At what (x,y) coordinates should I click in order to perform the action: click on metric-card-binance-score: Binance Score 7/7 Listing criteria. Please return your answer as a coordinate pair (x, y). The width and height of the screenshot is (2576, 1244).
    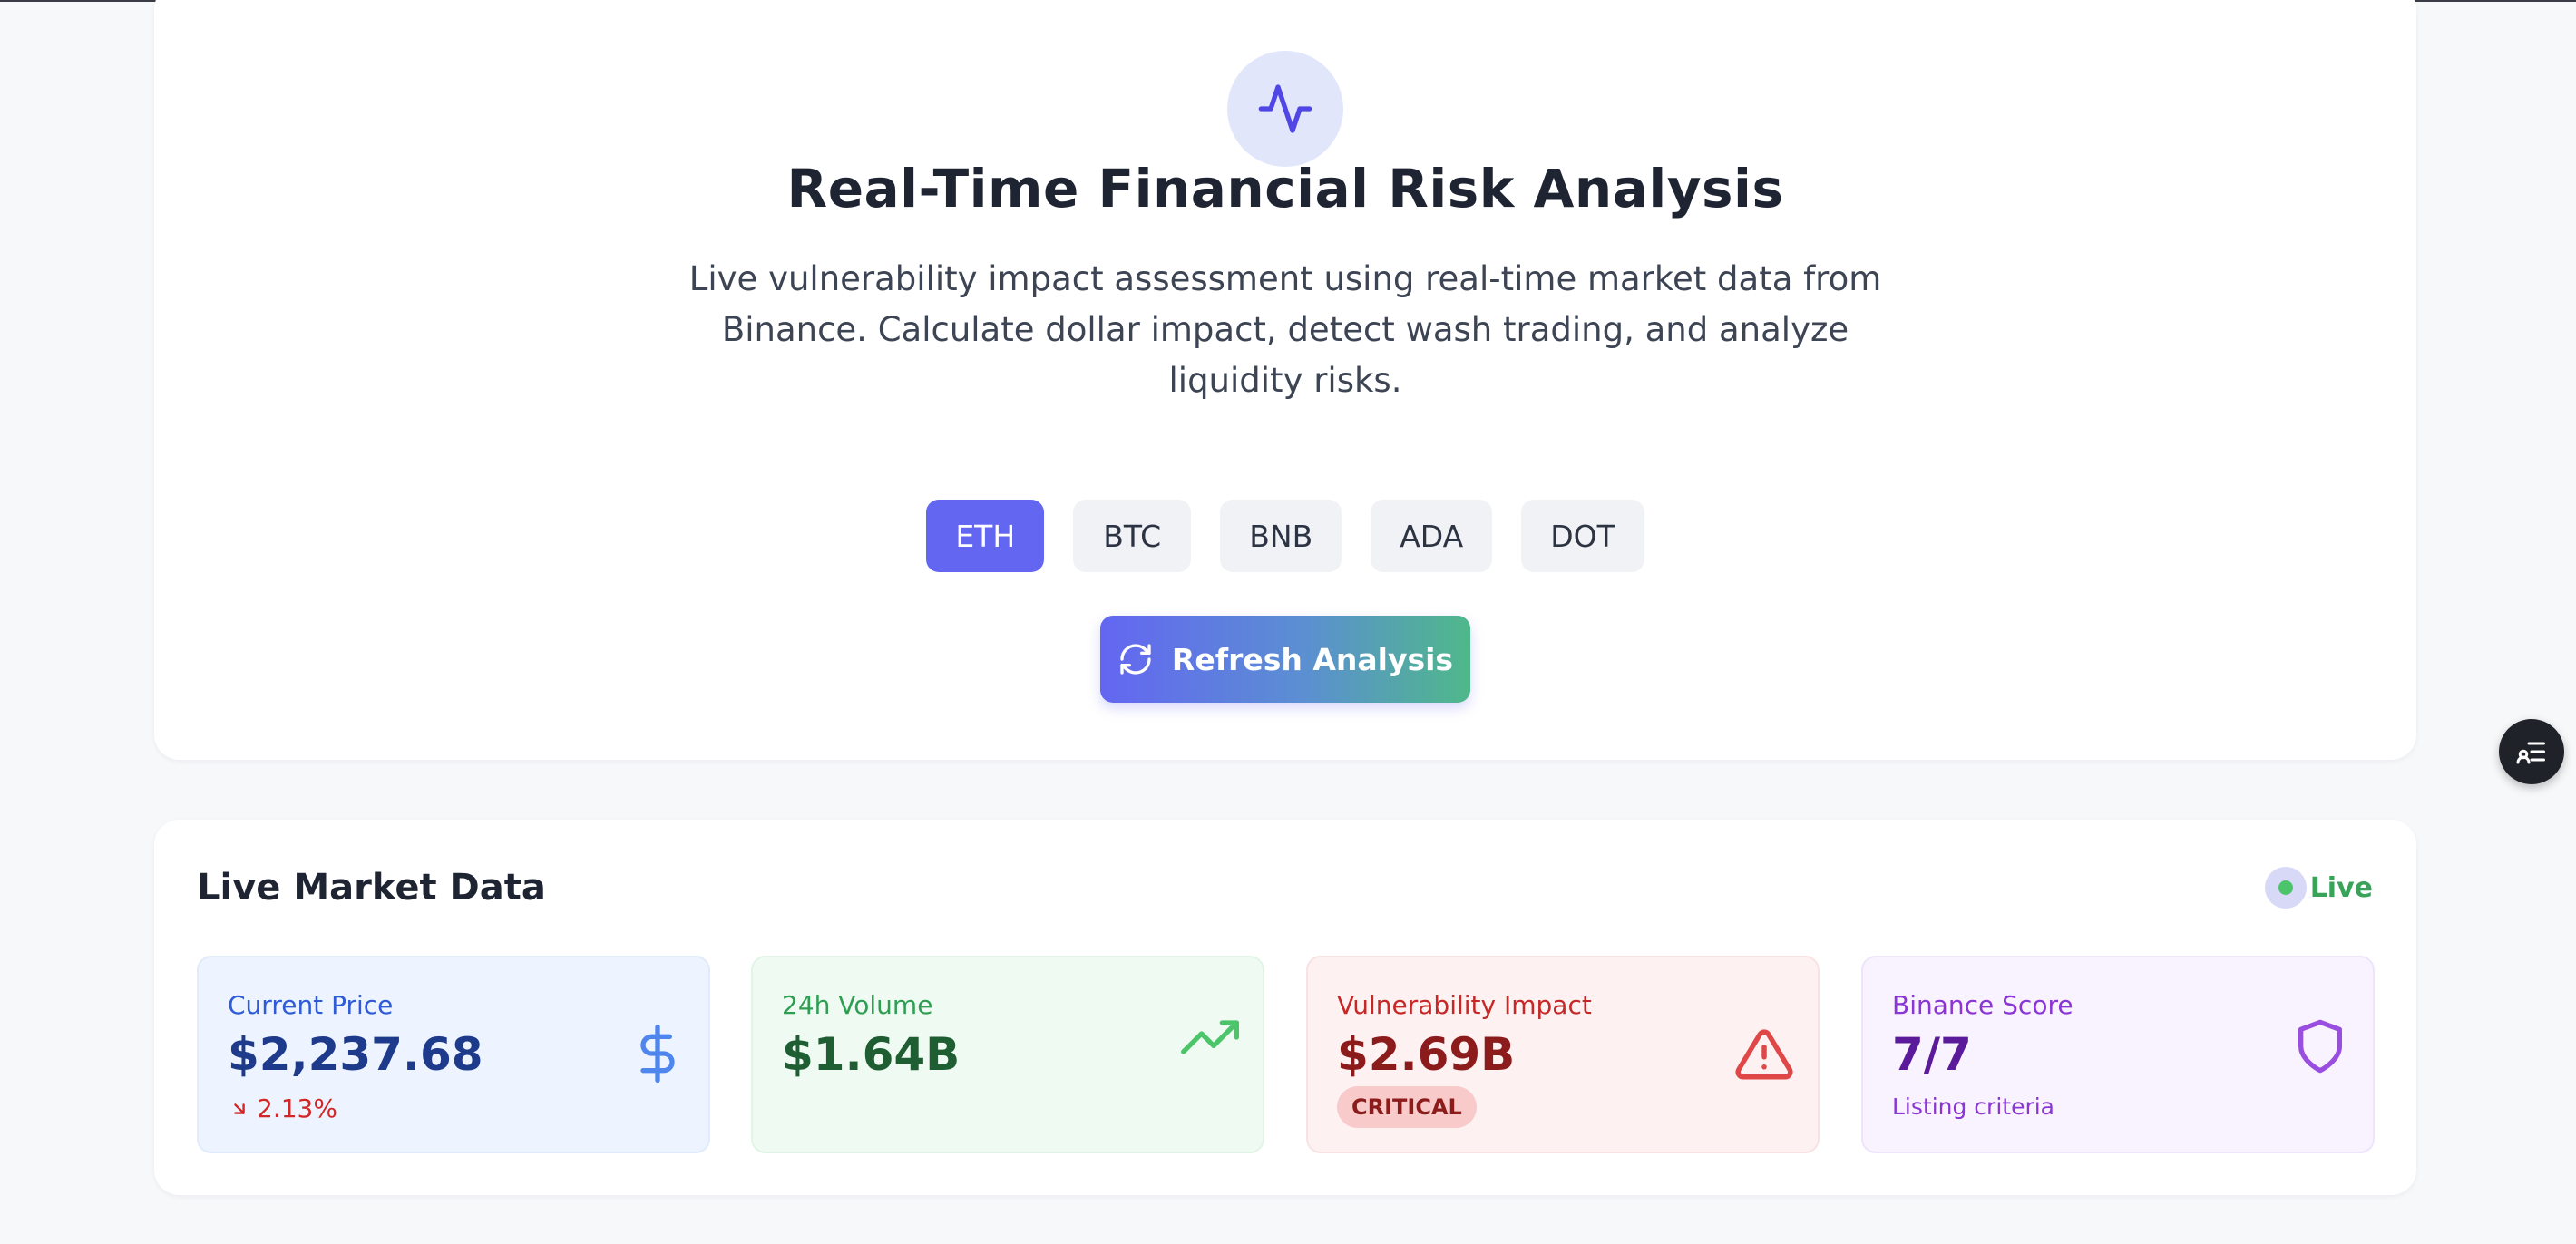
    Looking at the image, I should click on (2118, 1054).